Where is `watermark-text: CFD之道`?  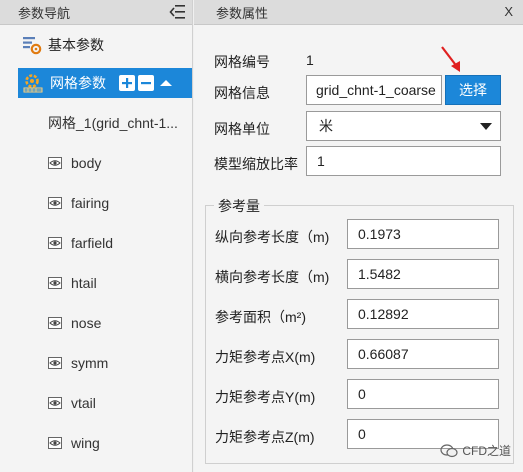 watermark-text: CFD之道 is located at coordinates (486, 451).